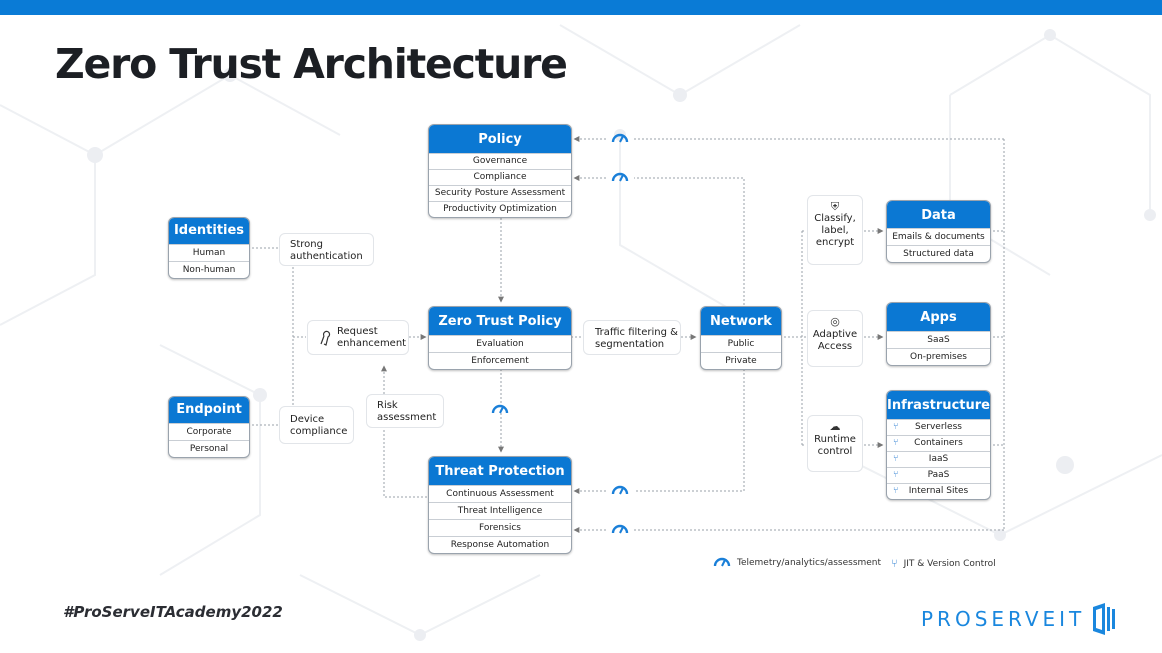  What do you see at coordinates (209, 231) in the screenshot?
I see `card-title: Identities` at bounding box center [209, 231].